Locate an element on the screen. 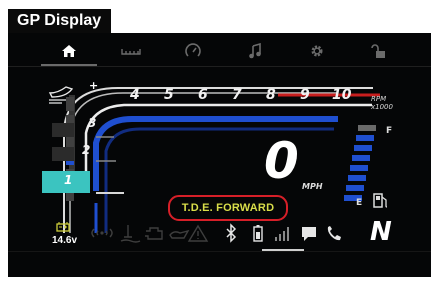  battery-voltage: 14.6v is located at coordinates (65, 240).